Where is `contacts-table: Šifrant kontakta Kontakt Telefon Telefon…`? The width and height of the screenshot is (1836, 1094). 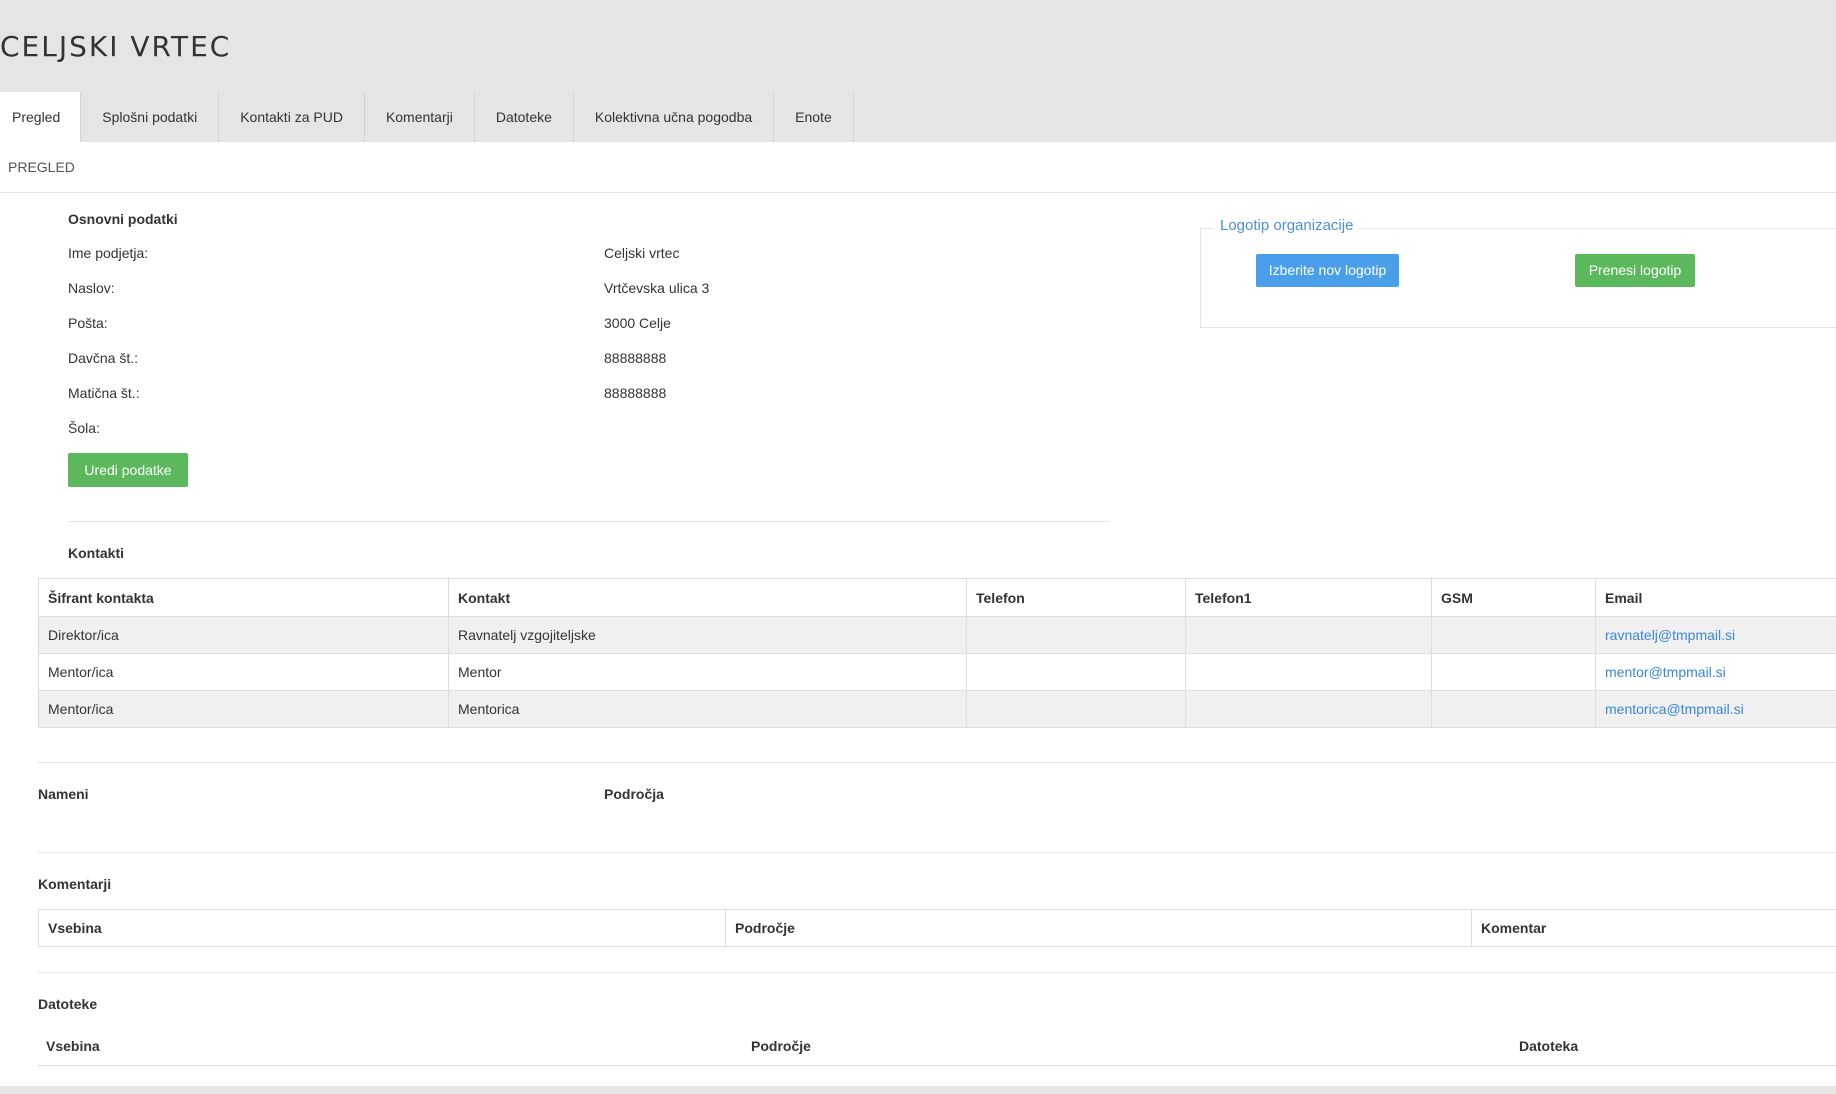
contacts-table: Šifrant kontakta Kontakt Telefon Telefon… is located at coordinates (937, 653).